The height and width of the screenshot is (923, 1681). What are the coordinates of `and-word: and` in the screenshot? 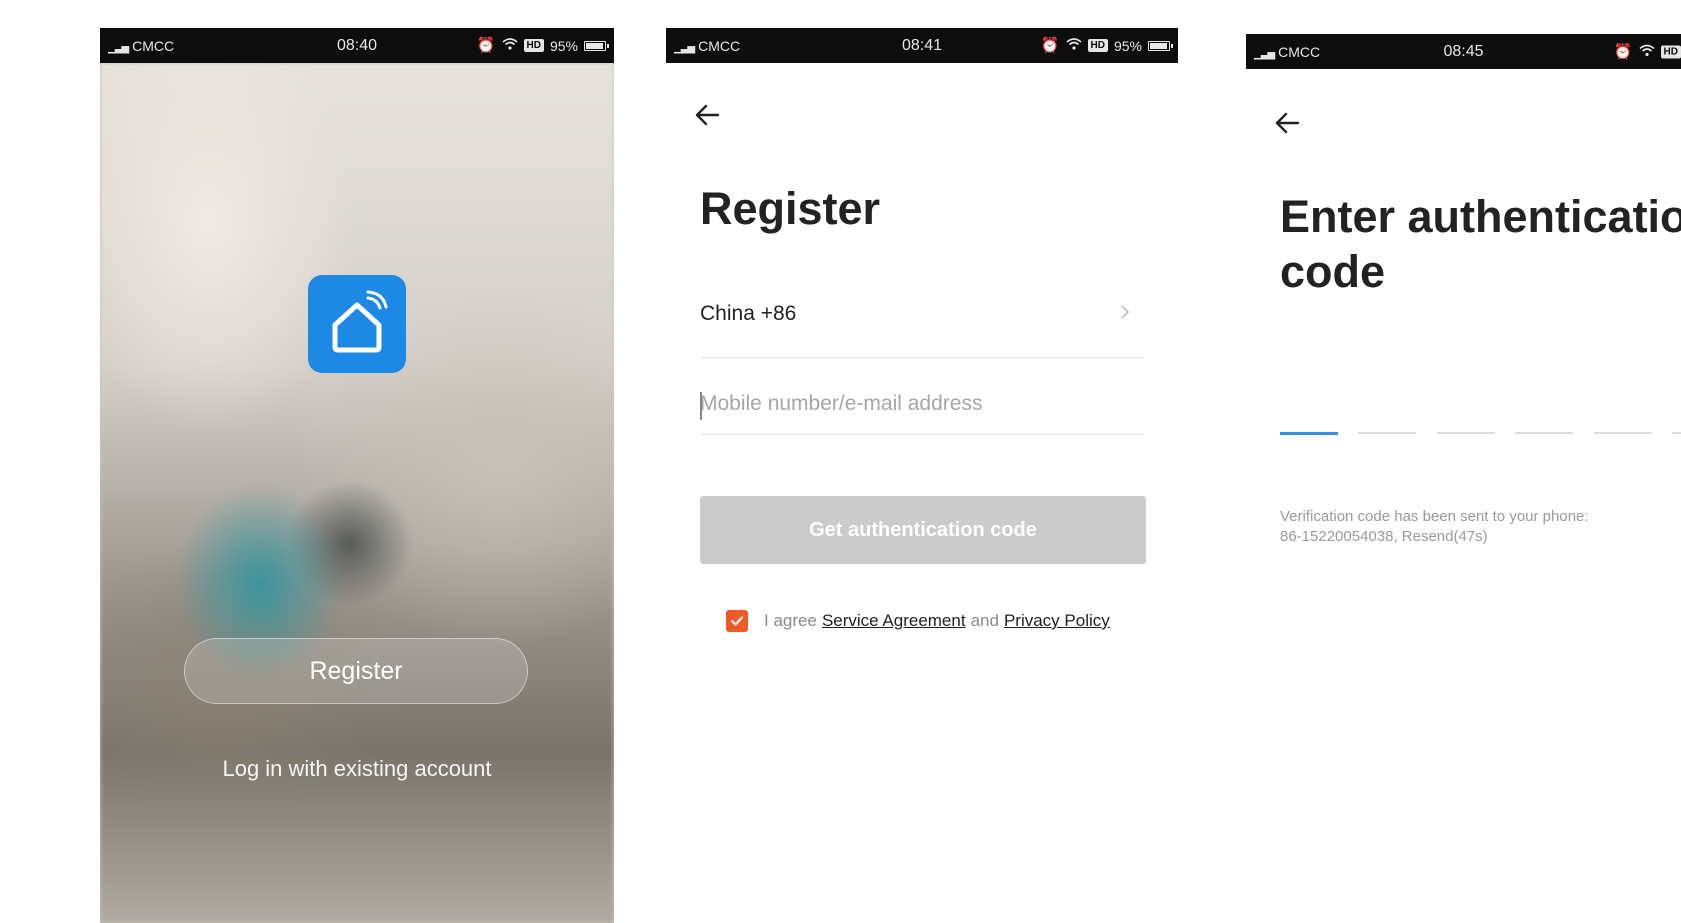 It's located at (984, 620).